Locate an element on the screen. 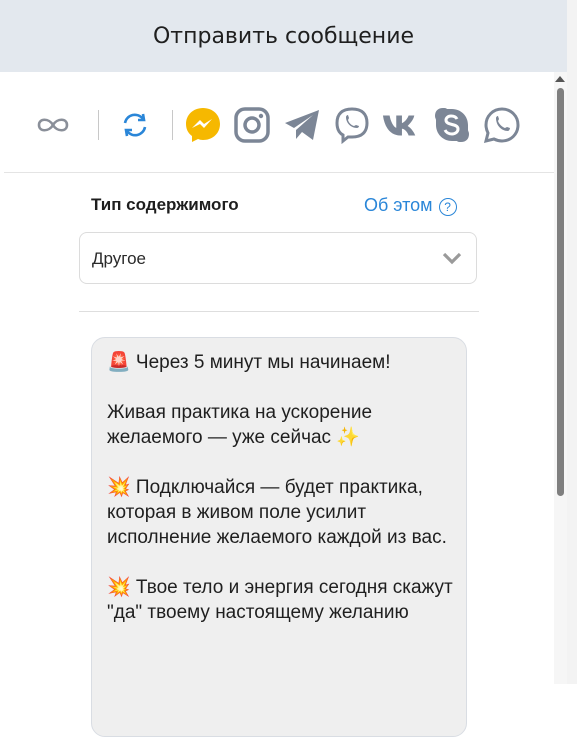 This screenshot has height=737, width=577. dialog-title: Отправить сообщение is located at coordinates (283, 36).